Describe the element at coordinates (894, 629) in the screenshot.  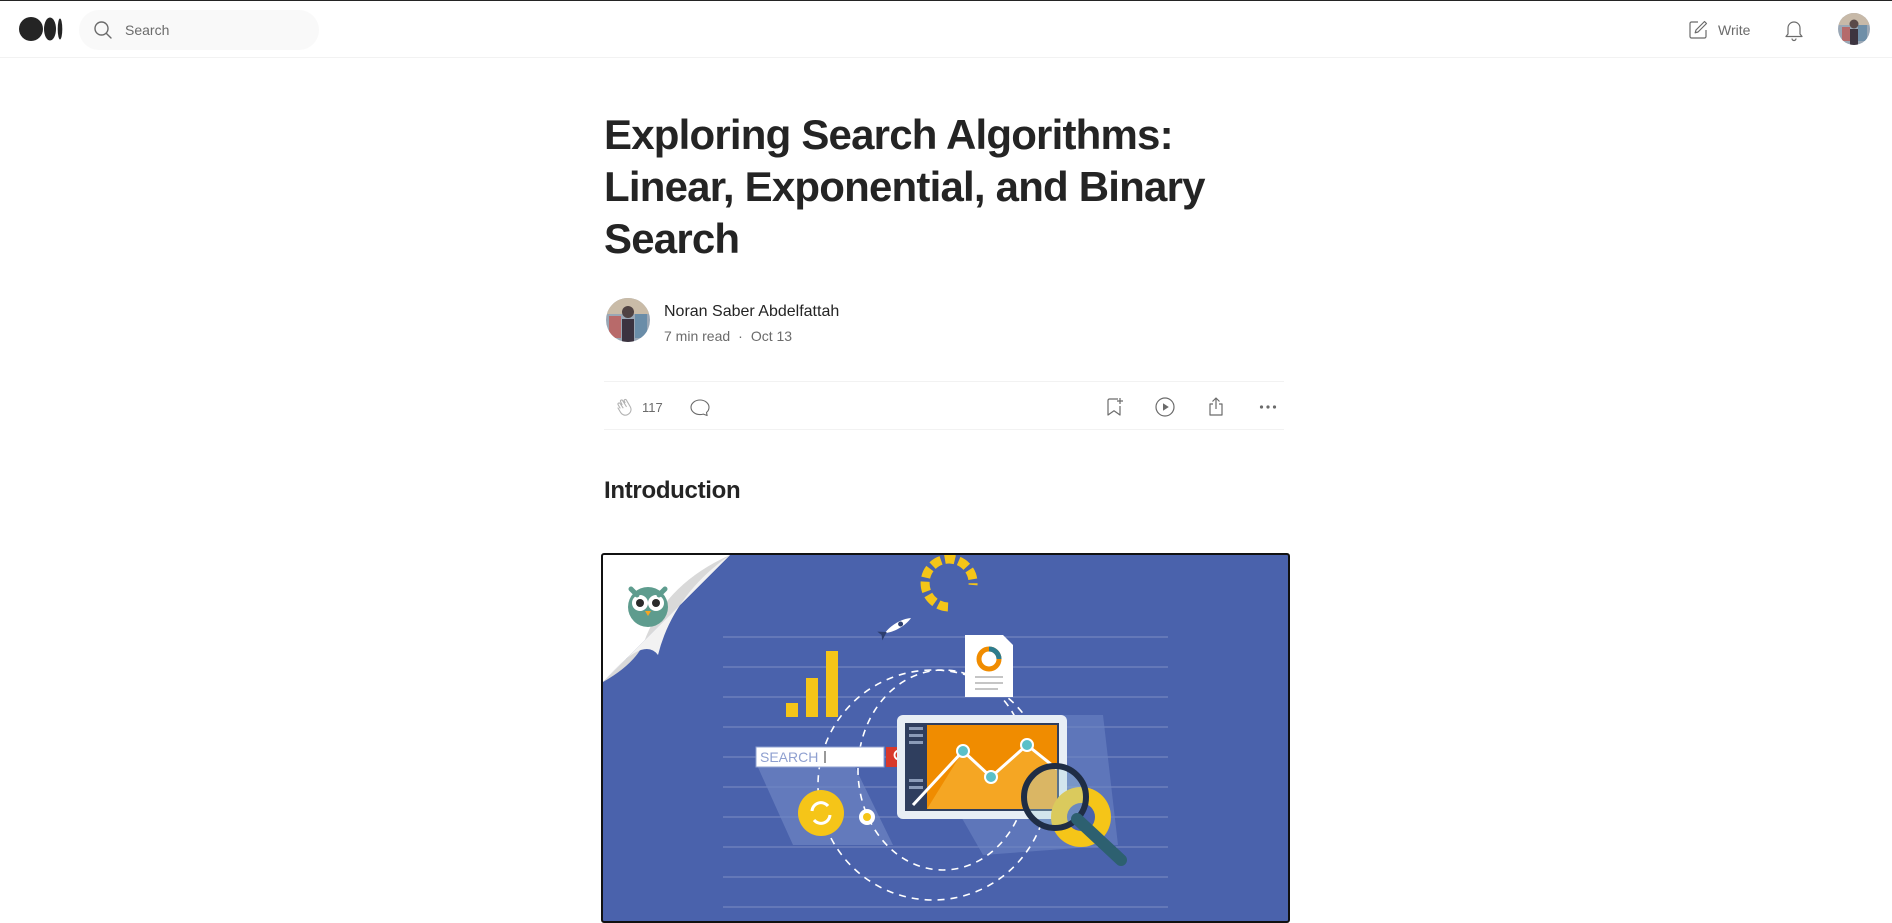
I see `rocket-icon` at that location.